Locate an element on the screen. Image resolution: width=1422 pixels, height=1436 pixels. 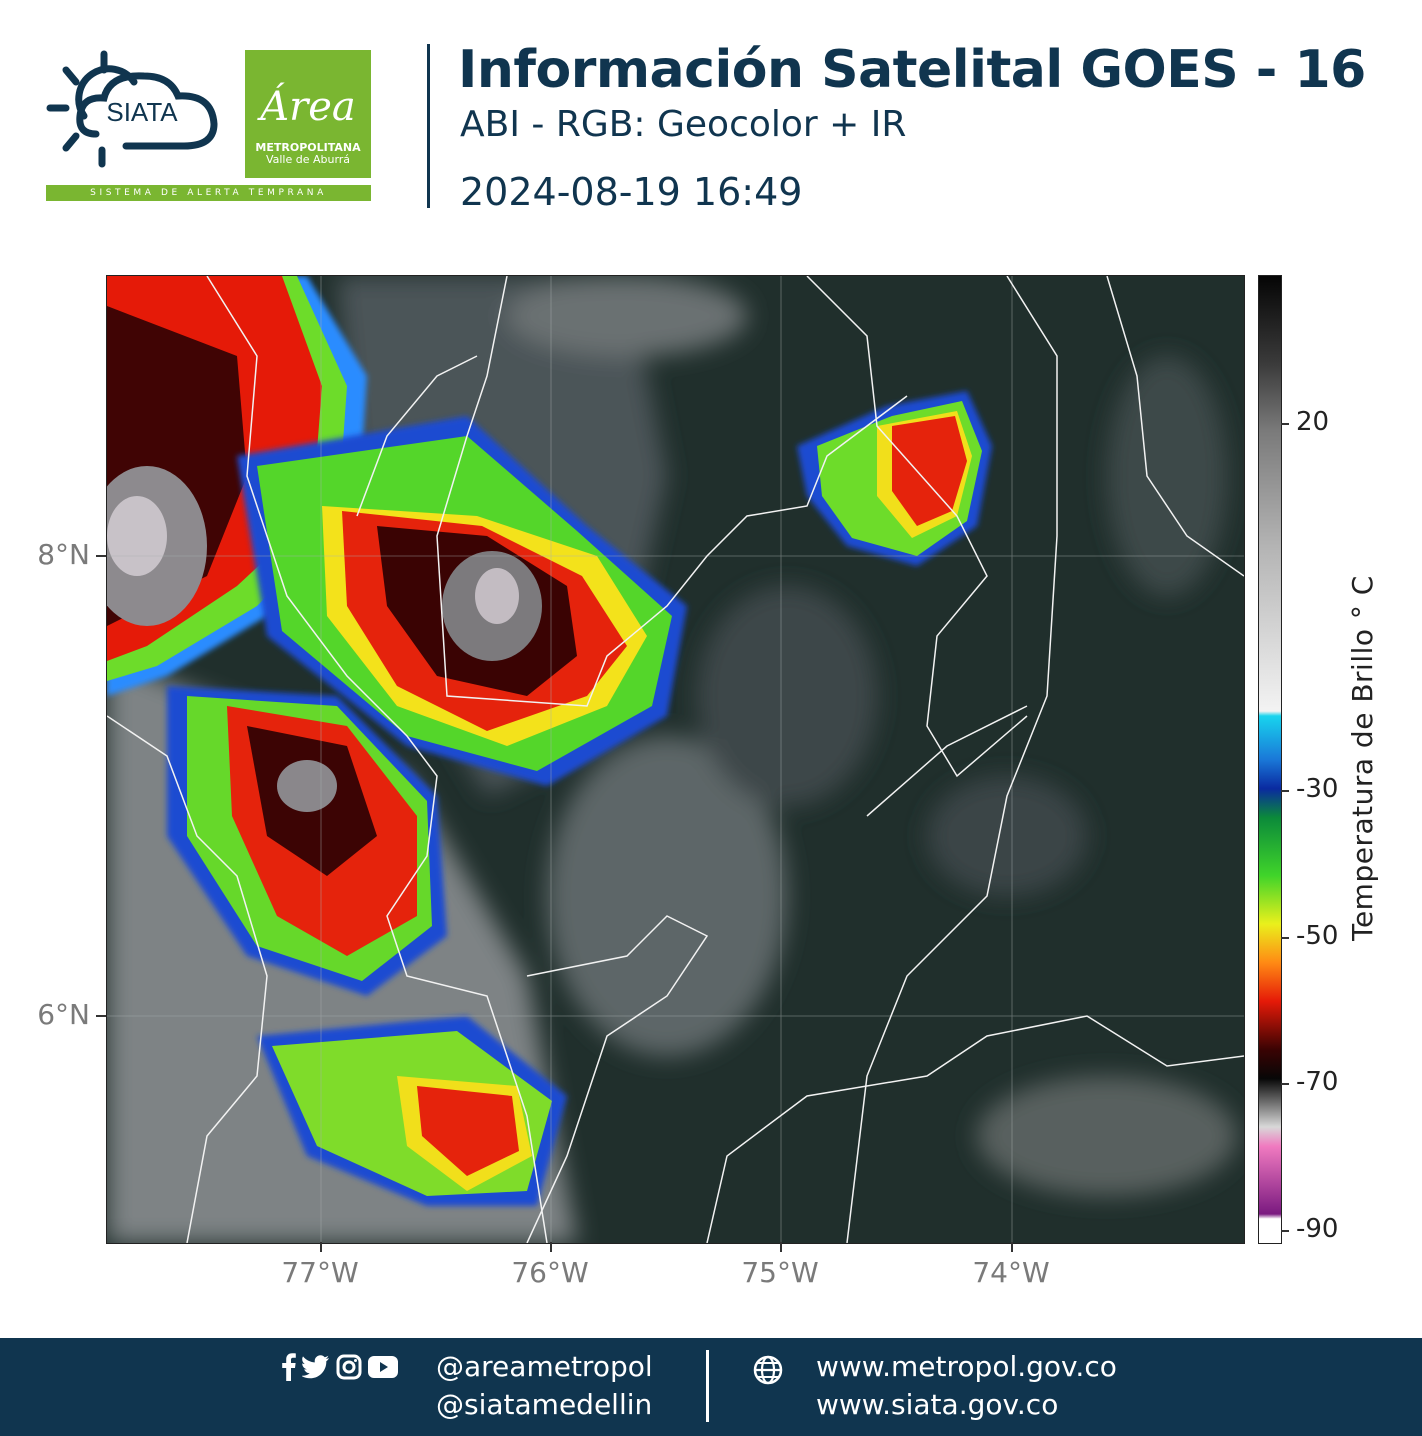
siata-logo-text: SIATA is located at coordinates (142, 112).